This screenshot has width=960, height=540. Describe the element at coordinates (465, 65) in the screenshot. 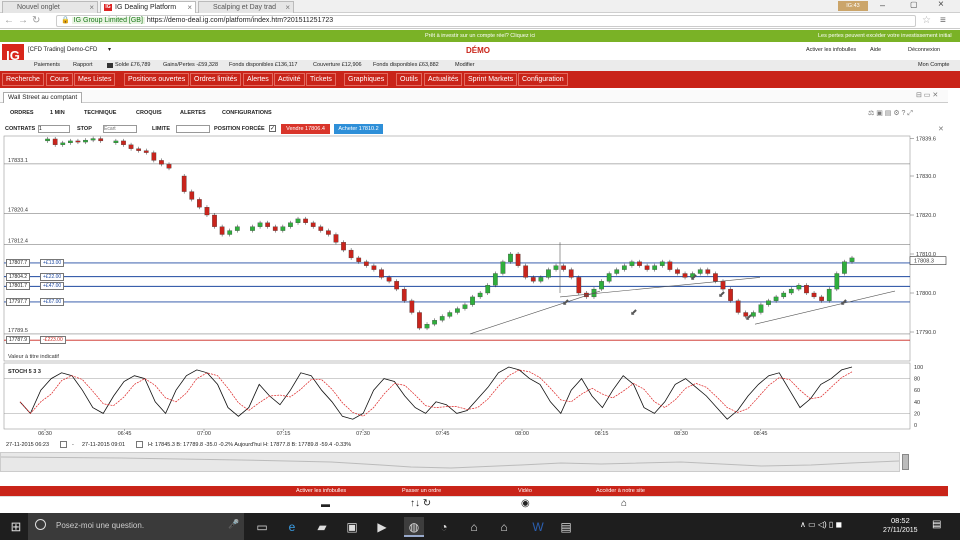

I see `modify-link: Modifier` at that location.